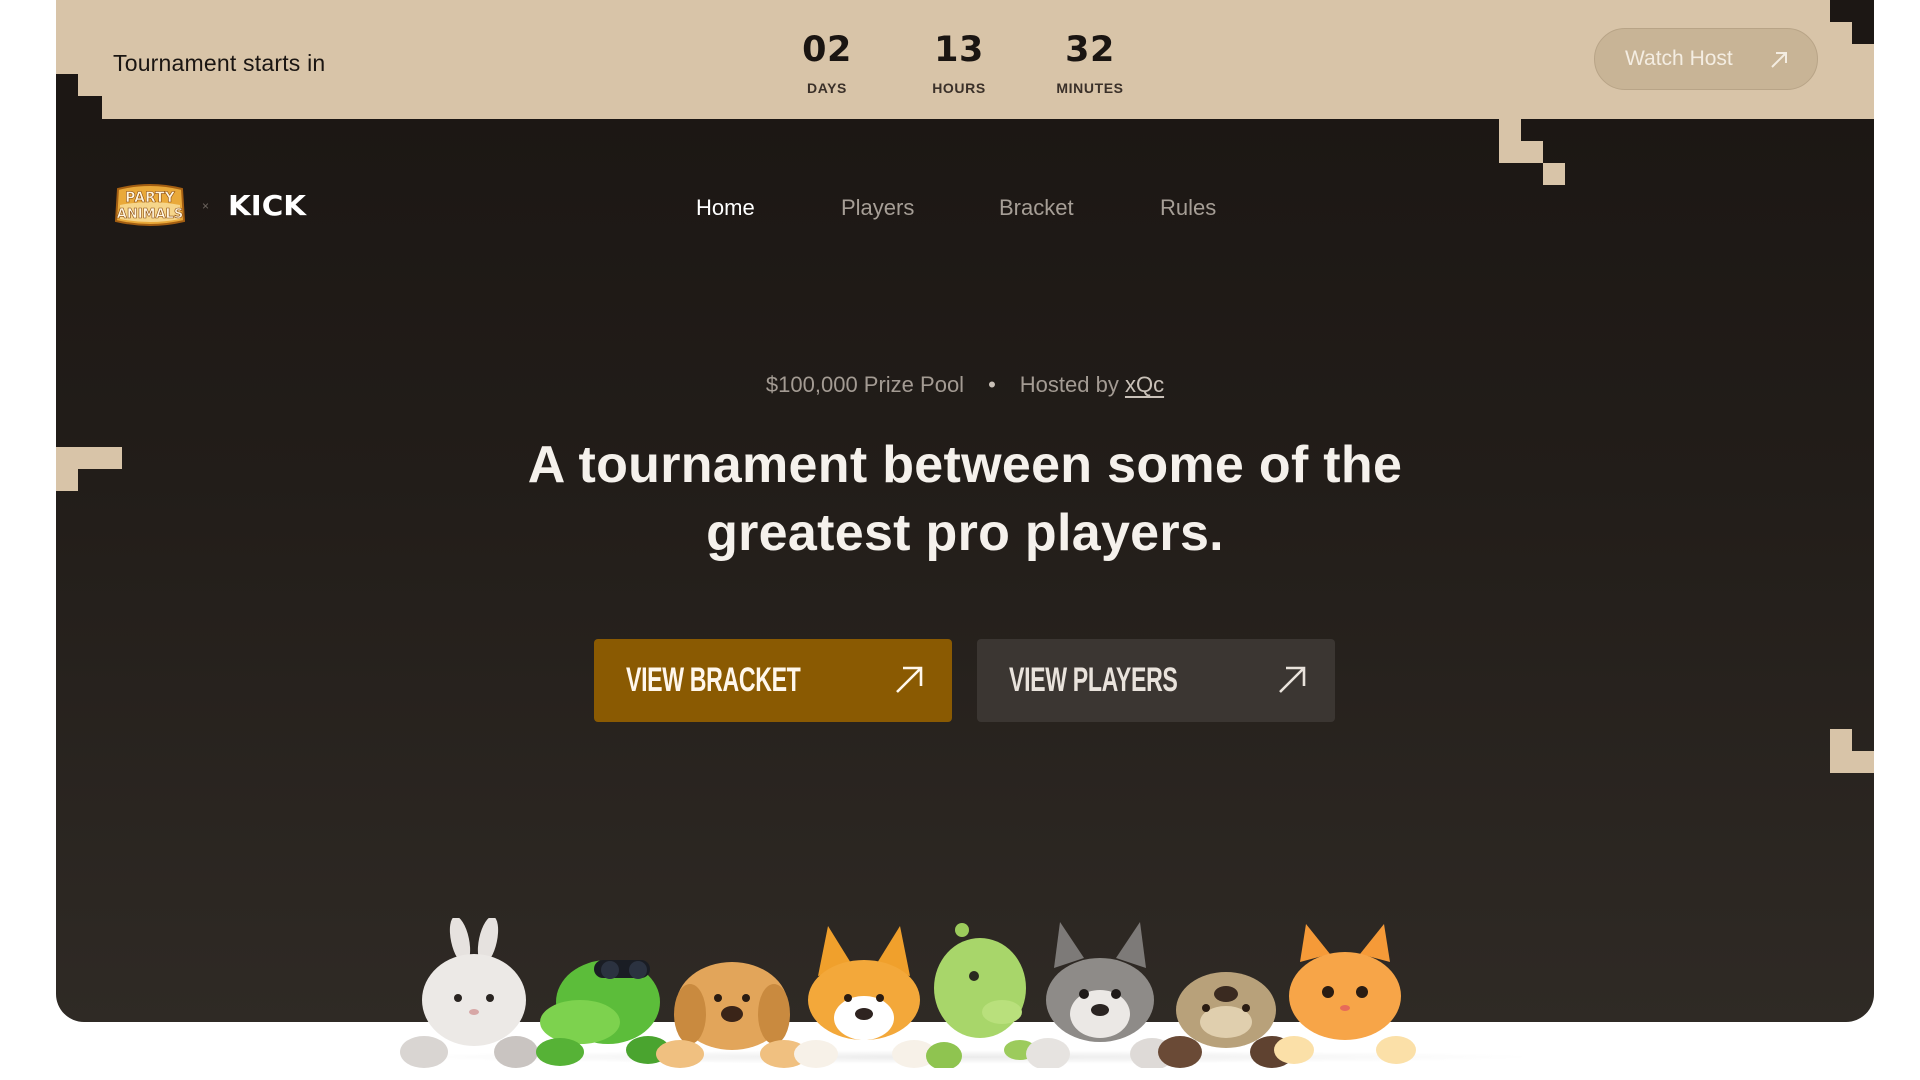 Image resolution: width=1920 pixels, height=1080 pixels. I want to click on orange-cat-character, so click(1345, 994).